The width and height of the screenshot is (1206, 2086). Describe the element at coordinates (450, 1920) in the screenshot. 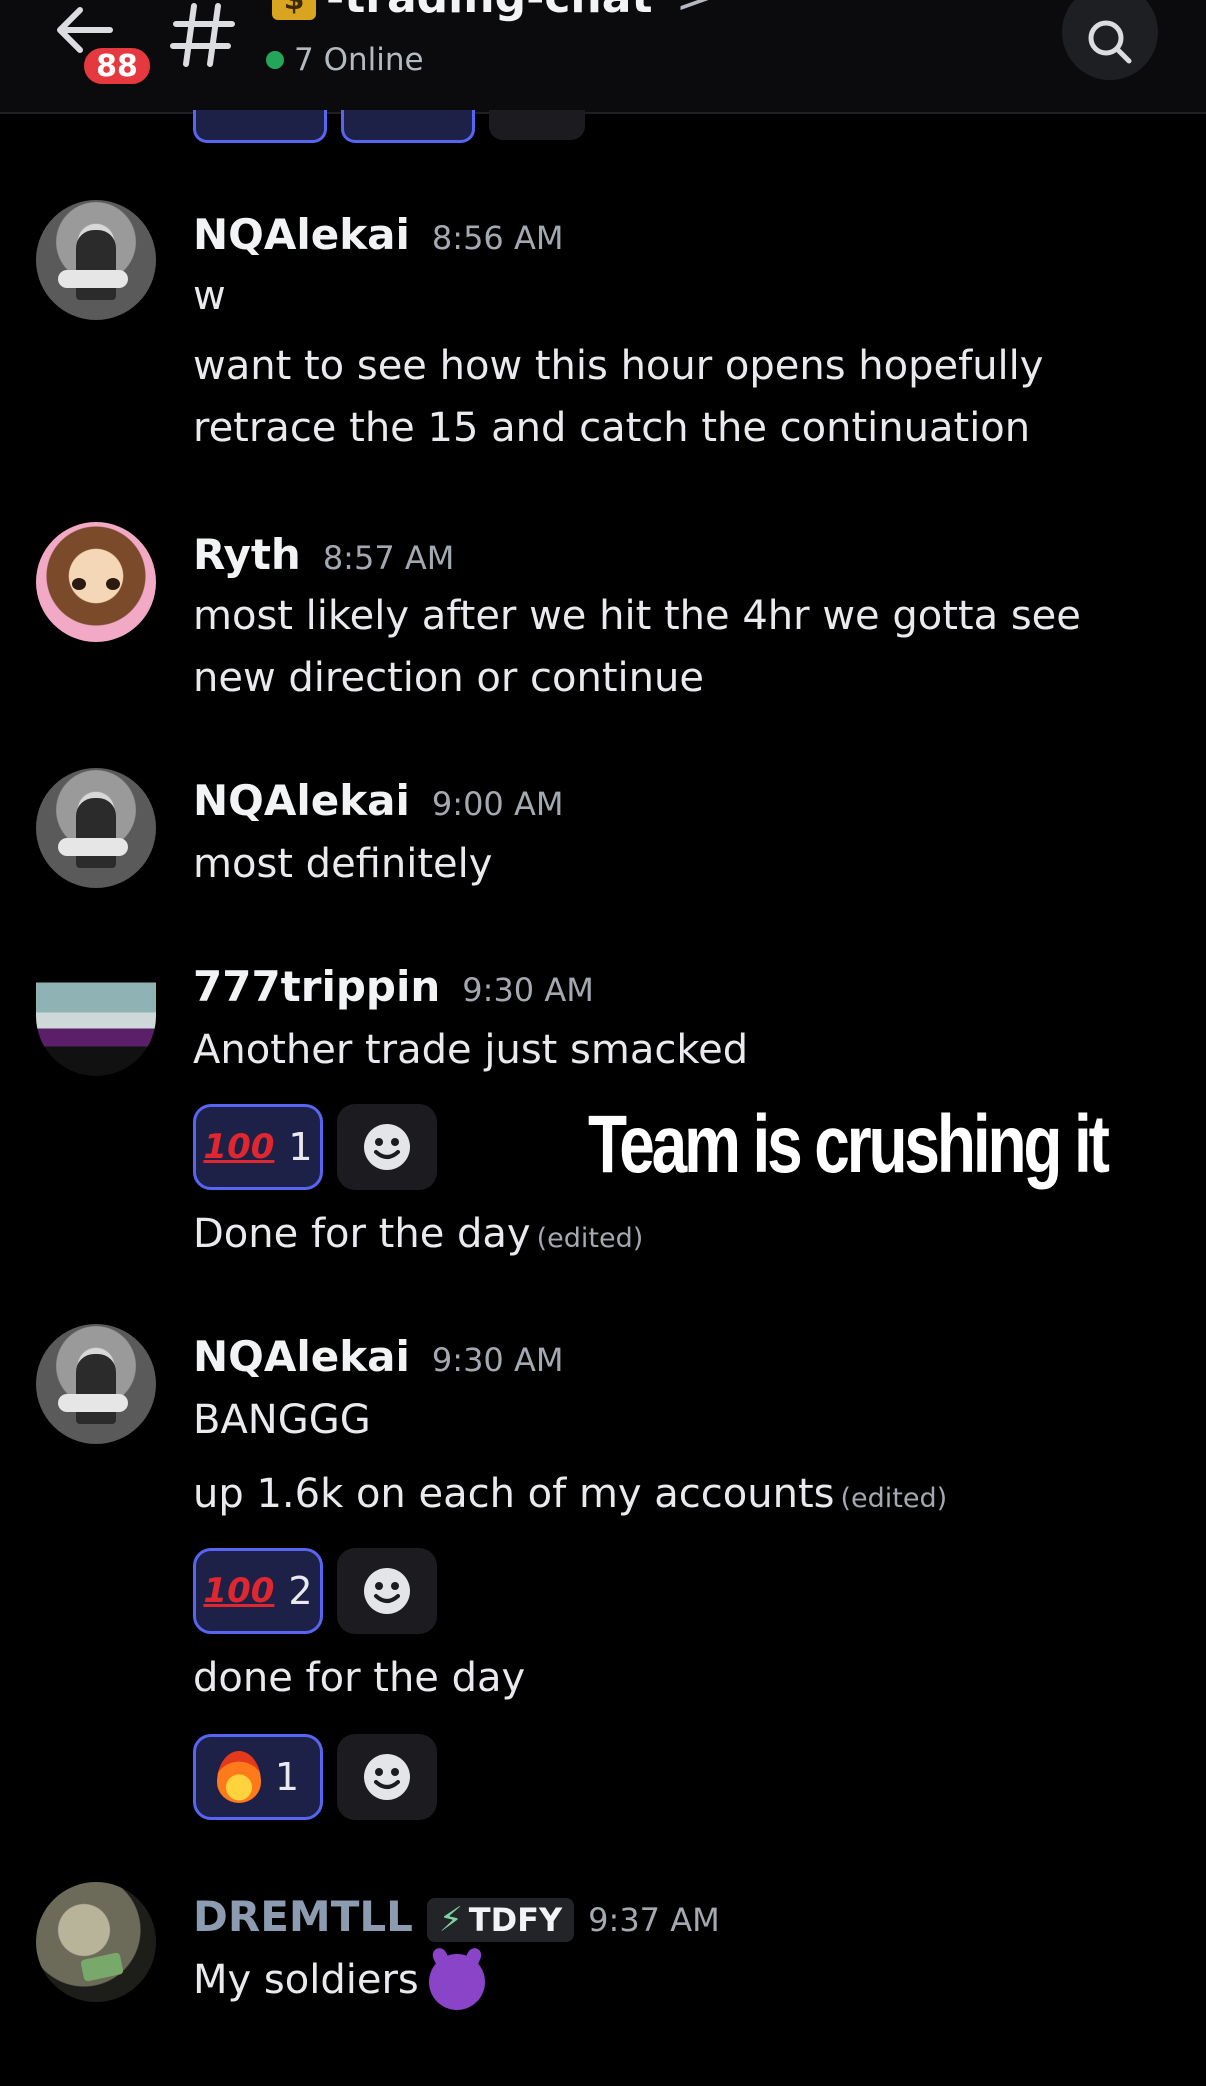

I see `lightning-icon: ⚡` at that location.